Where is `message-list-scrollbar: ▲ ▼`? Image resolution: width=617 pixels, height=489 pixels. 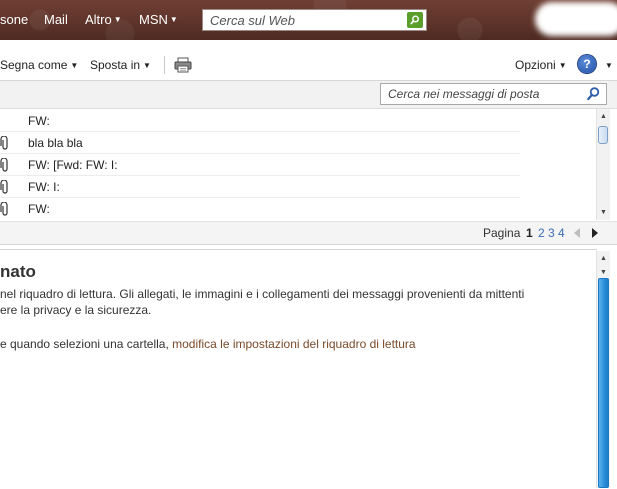 message-list-scrollbar: ▲ ▼ is located at coordinates (603, 164).